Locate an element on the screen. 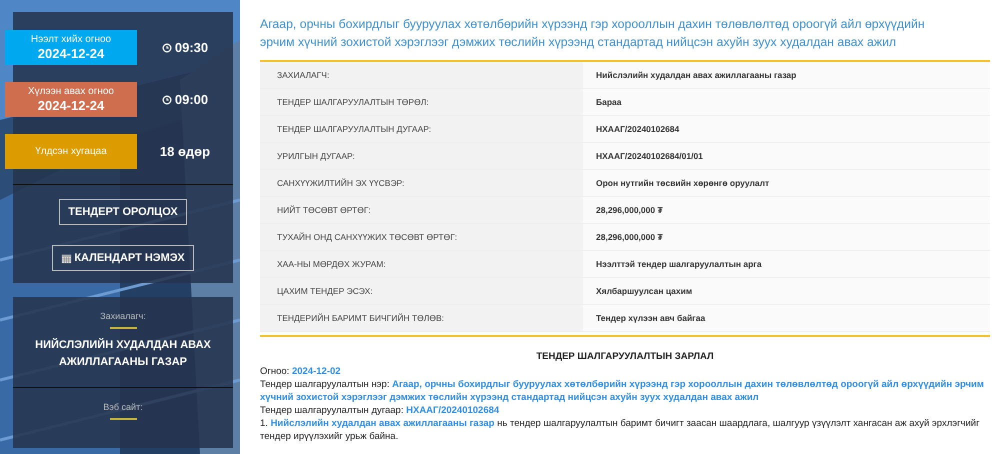 The width and height of the screenshot is (1000, 454). detail-label: ТЕНДЕРИЙН БАРИМТ БИЧГИЙН ТӨЛӨВ: is located at coordinates (421, 318).